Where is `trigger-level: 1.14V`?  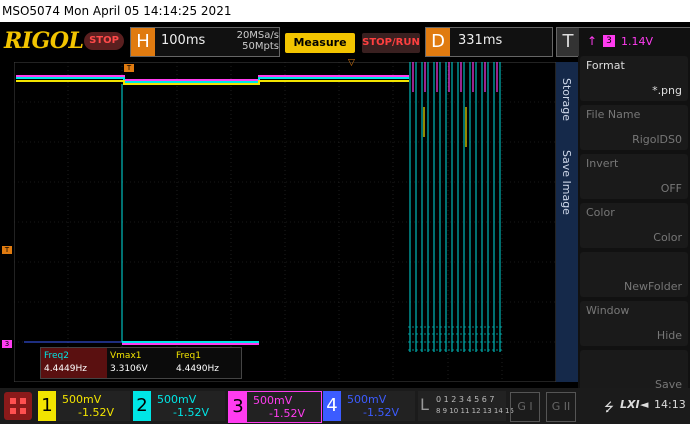
trigger-level: 1.14V is located at coordinates (637, 41).